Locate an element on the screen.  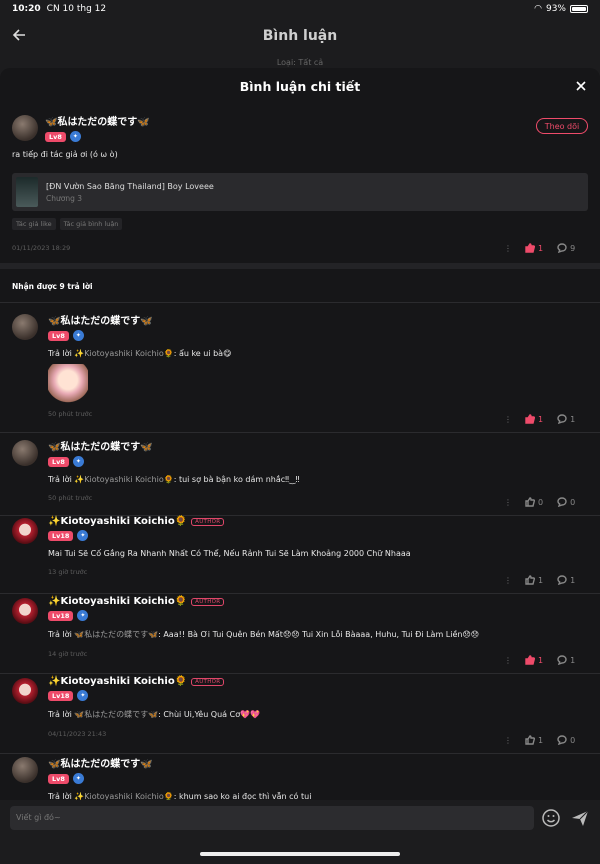
author-tag: AUTHOR is located at coordinates (208, 521).